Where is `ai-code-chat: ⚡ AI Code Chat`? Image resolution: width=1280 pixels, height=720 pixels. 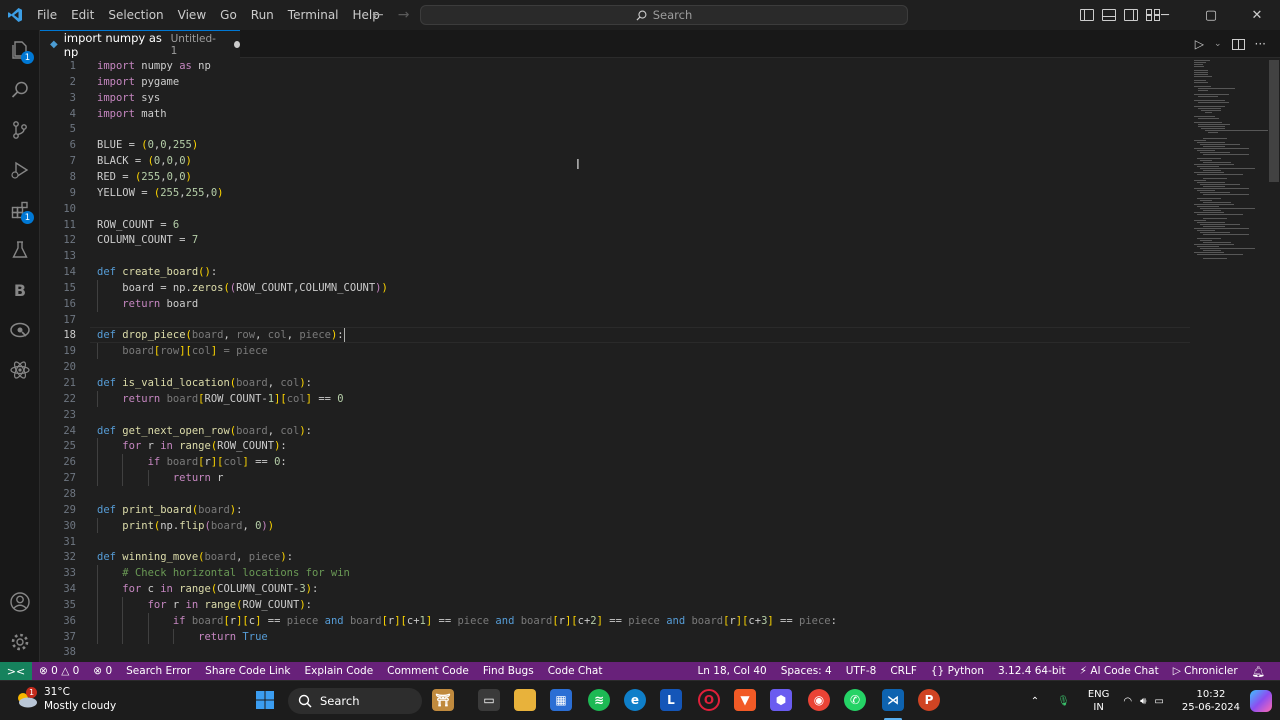
ai-code-chat: ⚡ AI Code Chat is located at coordinates (1119, 671).